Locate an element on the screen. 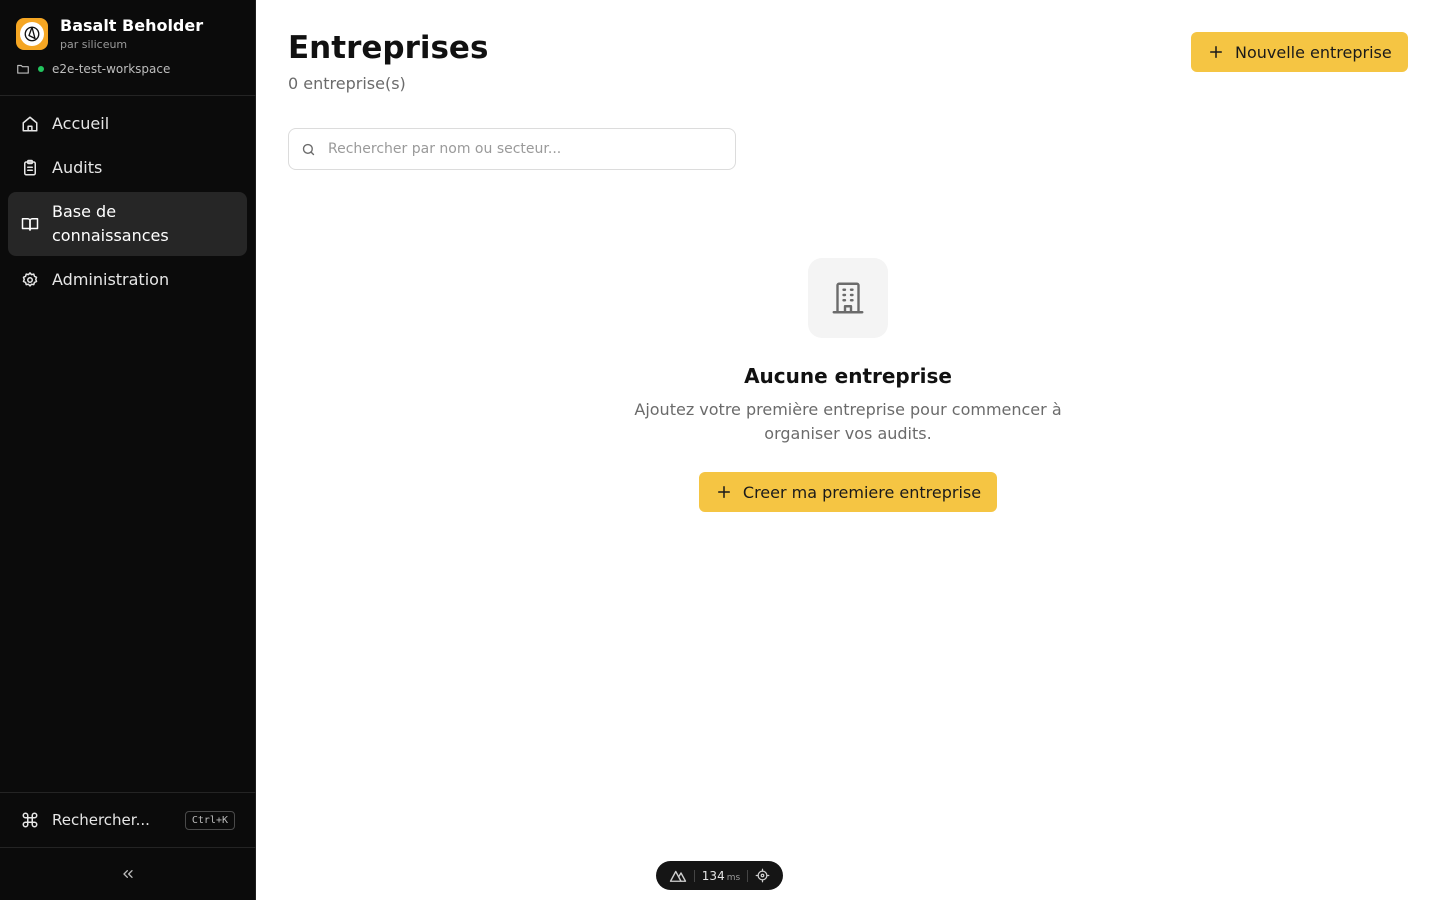 Image resolution: width=1440 pixels, height=900 pixels. command-search-button: Rechercher... Ctrl+K is located at coordinates (127, 820).